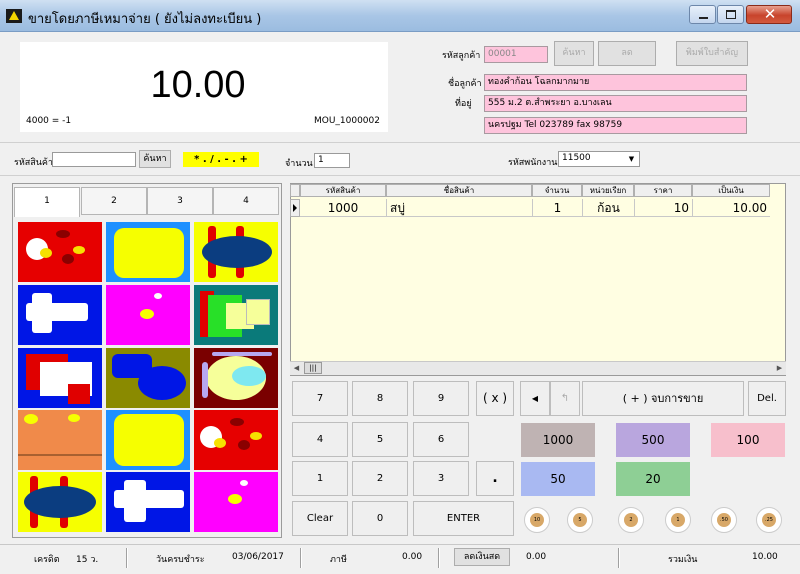 Image resolution: width=800 pixels, height=574 pixels. Describe the element at coordinates (320, 398) in the screenshot. I see `key-7: 7` at that location.